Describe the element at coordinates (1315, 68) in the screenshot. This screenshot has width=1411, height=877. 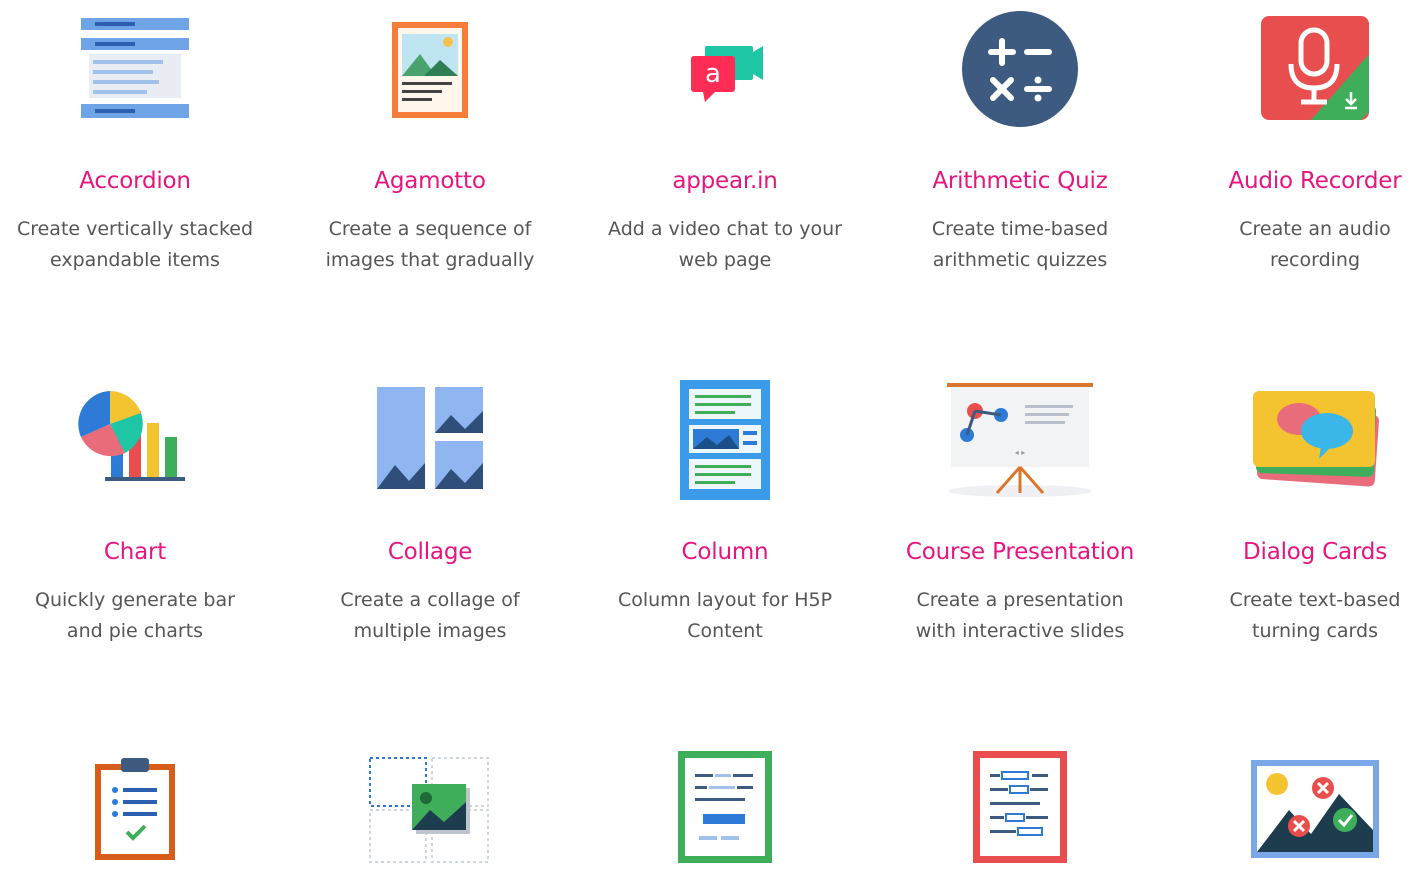
I see `audio-recorder-icon` at that location.